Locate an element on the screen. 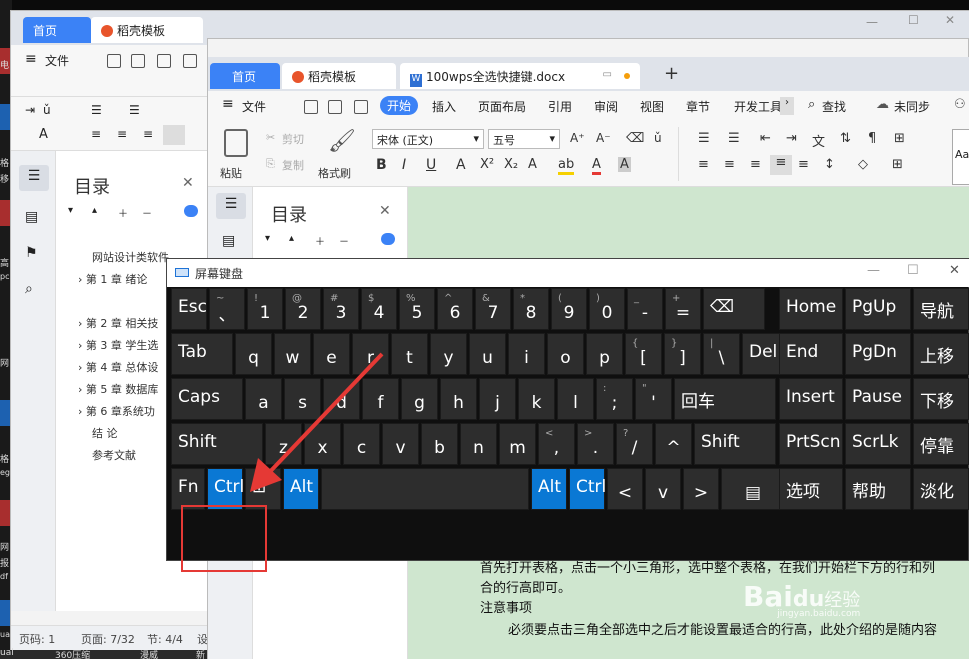 The width and height of the screenshot is (969, 659). maximize-icon: ☐ is located at coordinates (913, 20).